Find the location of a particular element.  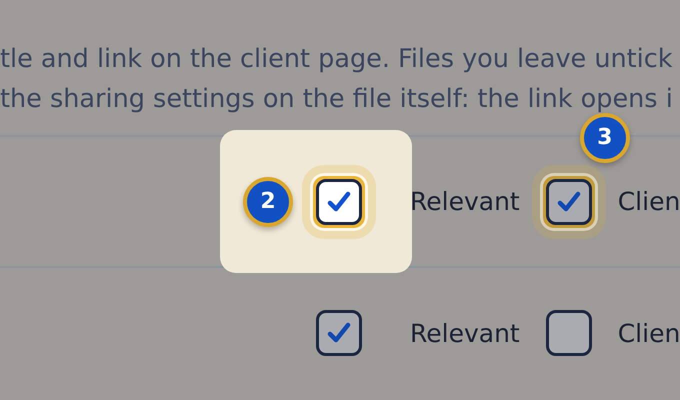

description-text: tle and link on the client page. Files you leave untick is located at coordinates (336, 59).